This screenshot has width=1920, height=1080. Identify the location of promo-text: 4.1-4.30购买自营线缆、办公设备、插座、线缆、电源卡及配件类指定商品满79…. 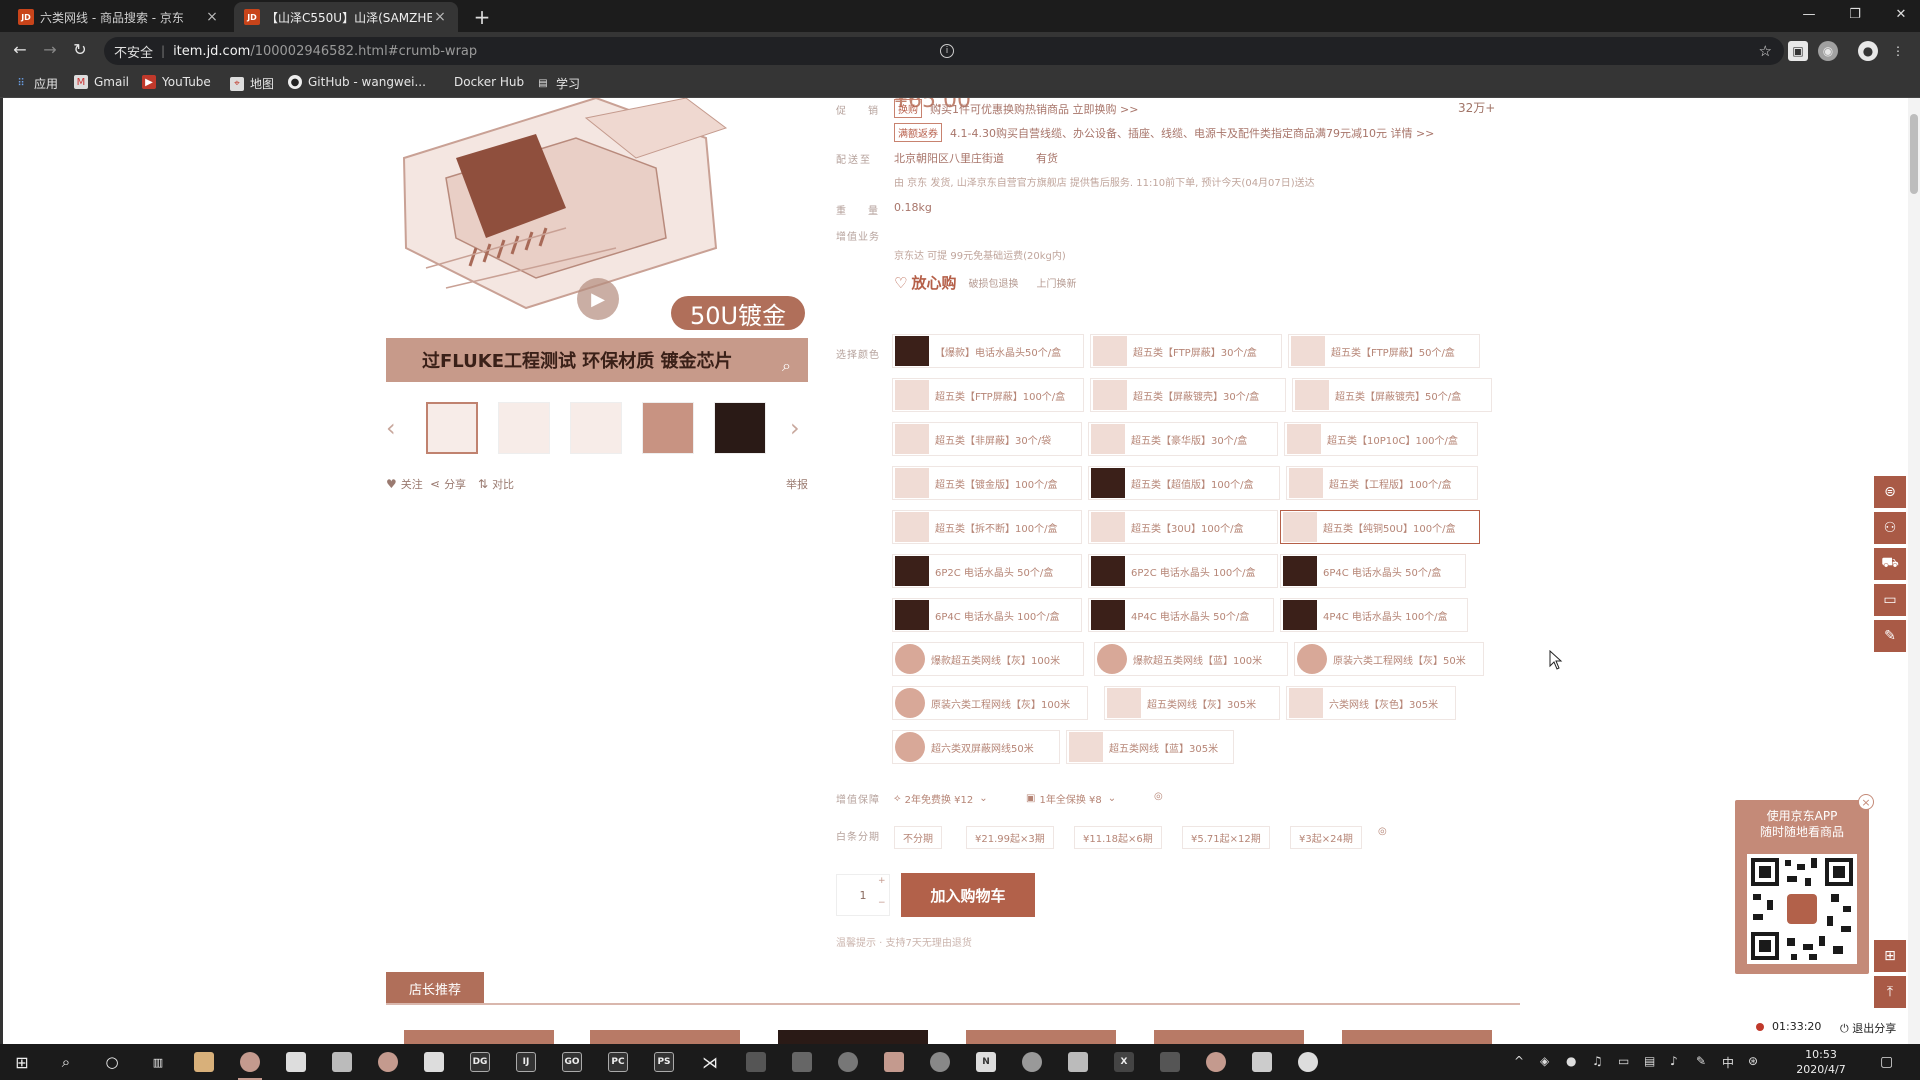
(1192, 133).